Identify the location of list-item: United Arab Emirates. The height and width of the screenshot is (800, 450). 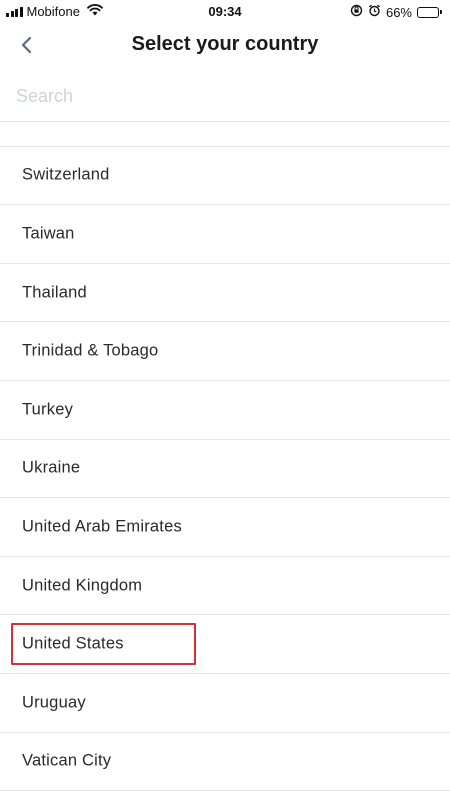
(225, 527).